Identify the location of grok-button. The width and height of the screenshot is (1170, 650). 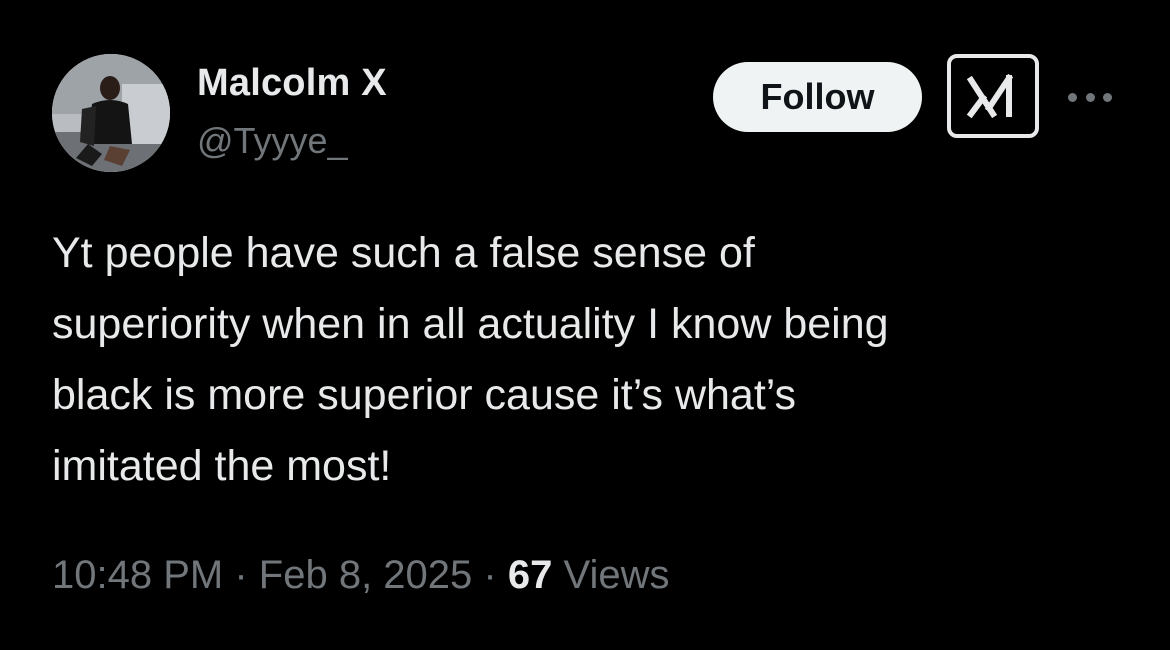
(993, 96).